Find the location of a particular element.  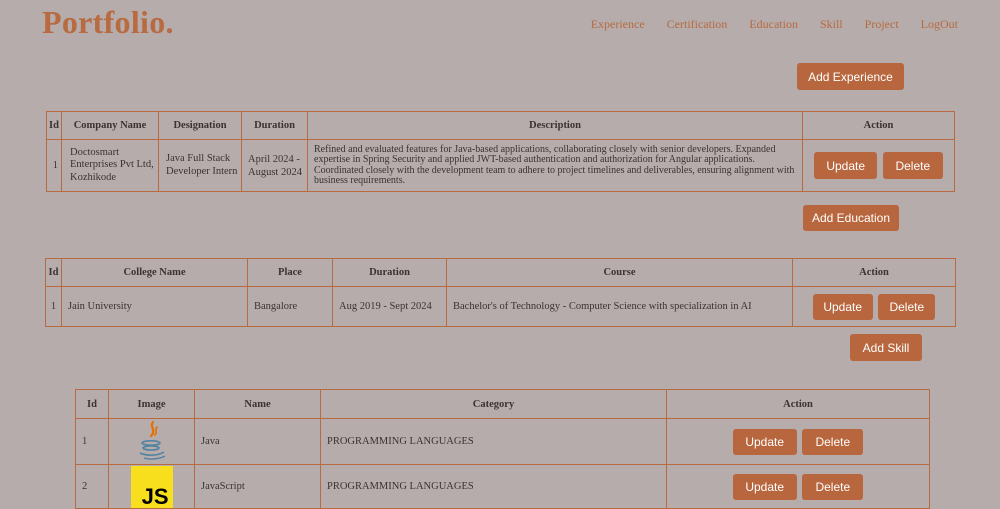

col-header-name: Name is located at coordinates (257, 404).